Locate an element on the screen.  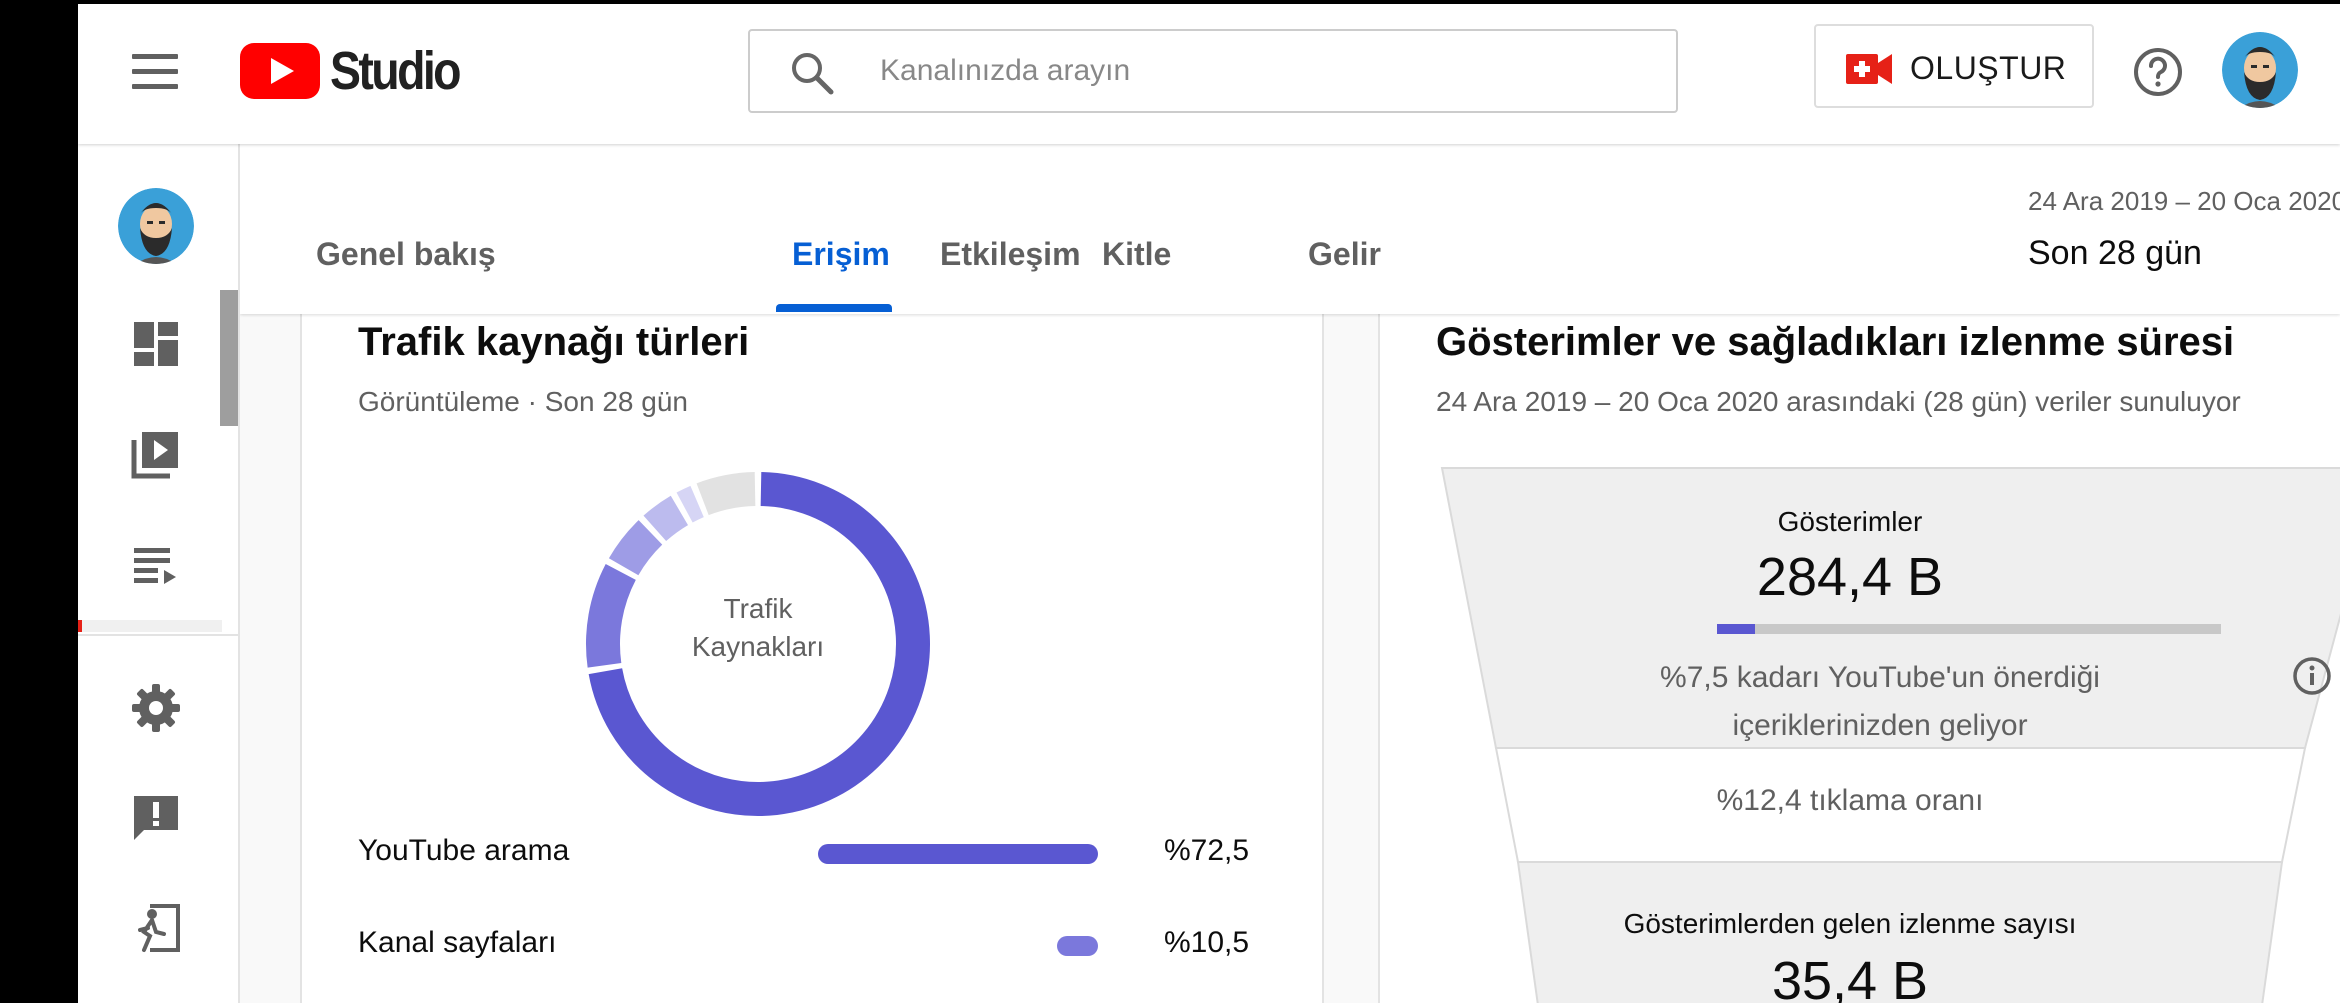
top-header: Studio OLUŞTUR is located at coordinates (1209, 74).